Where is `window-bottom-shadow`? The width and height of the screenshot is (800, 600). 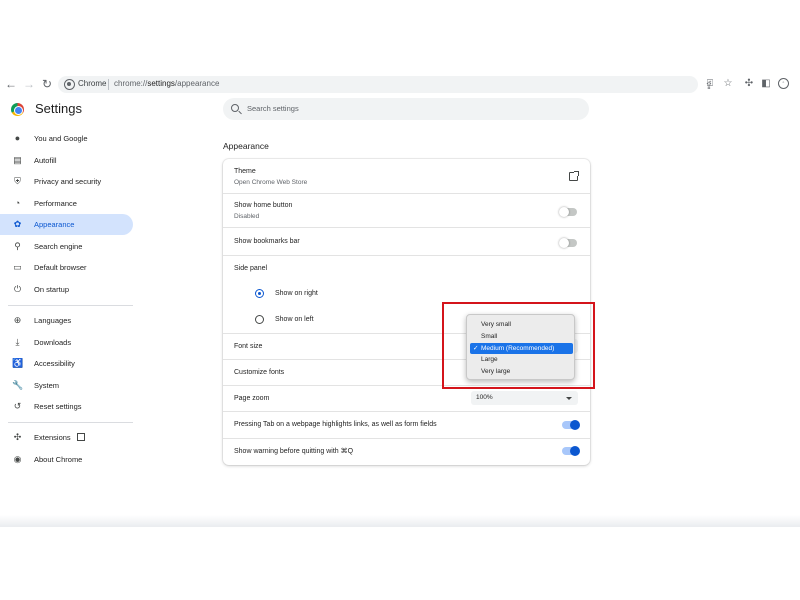
window-bottom-shadow is located at coordinates (400, 521).